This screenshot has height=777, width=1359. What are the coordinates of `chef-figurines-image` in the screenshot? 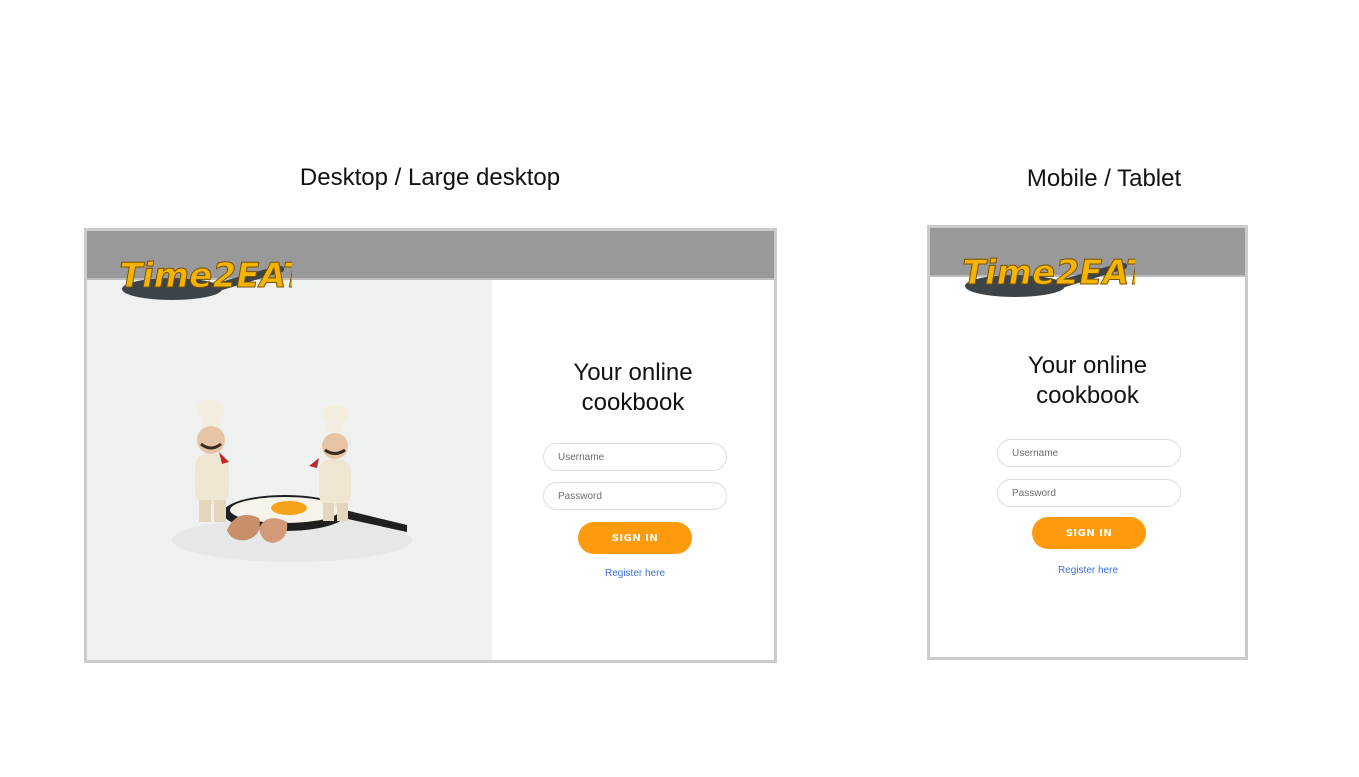 It's located at (292, 481).